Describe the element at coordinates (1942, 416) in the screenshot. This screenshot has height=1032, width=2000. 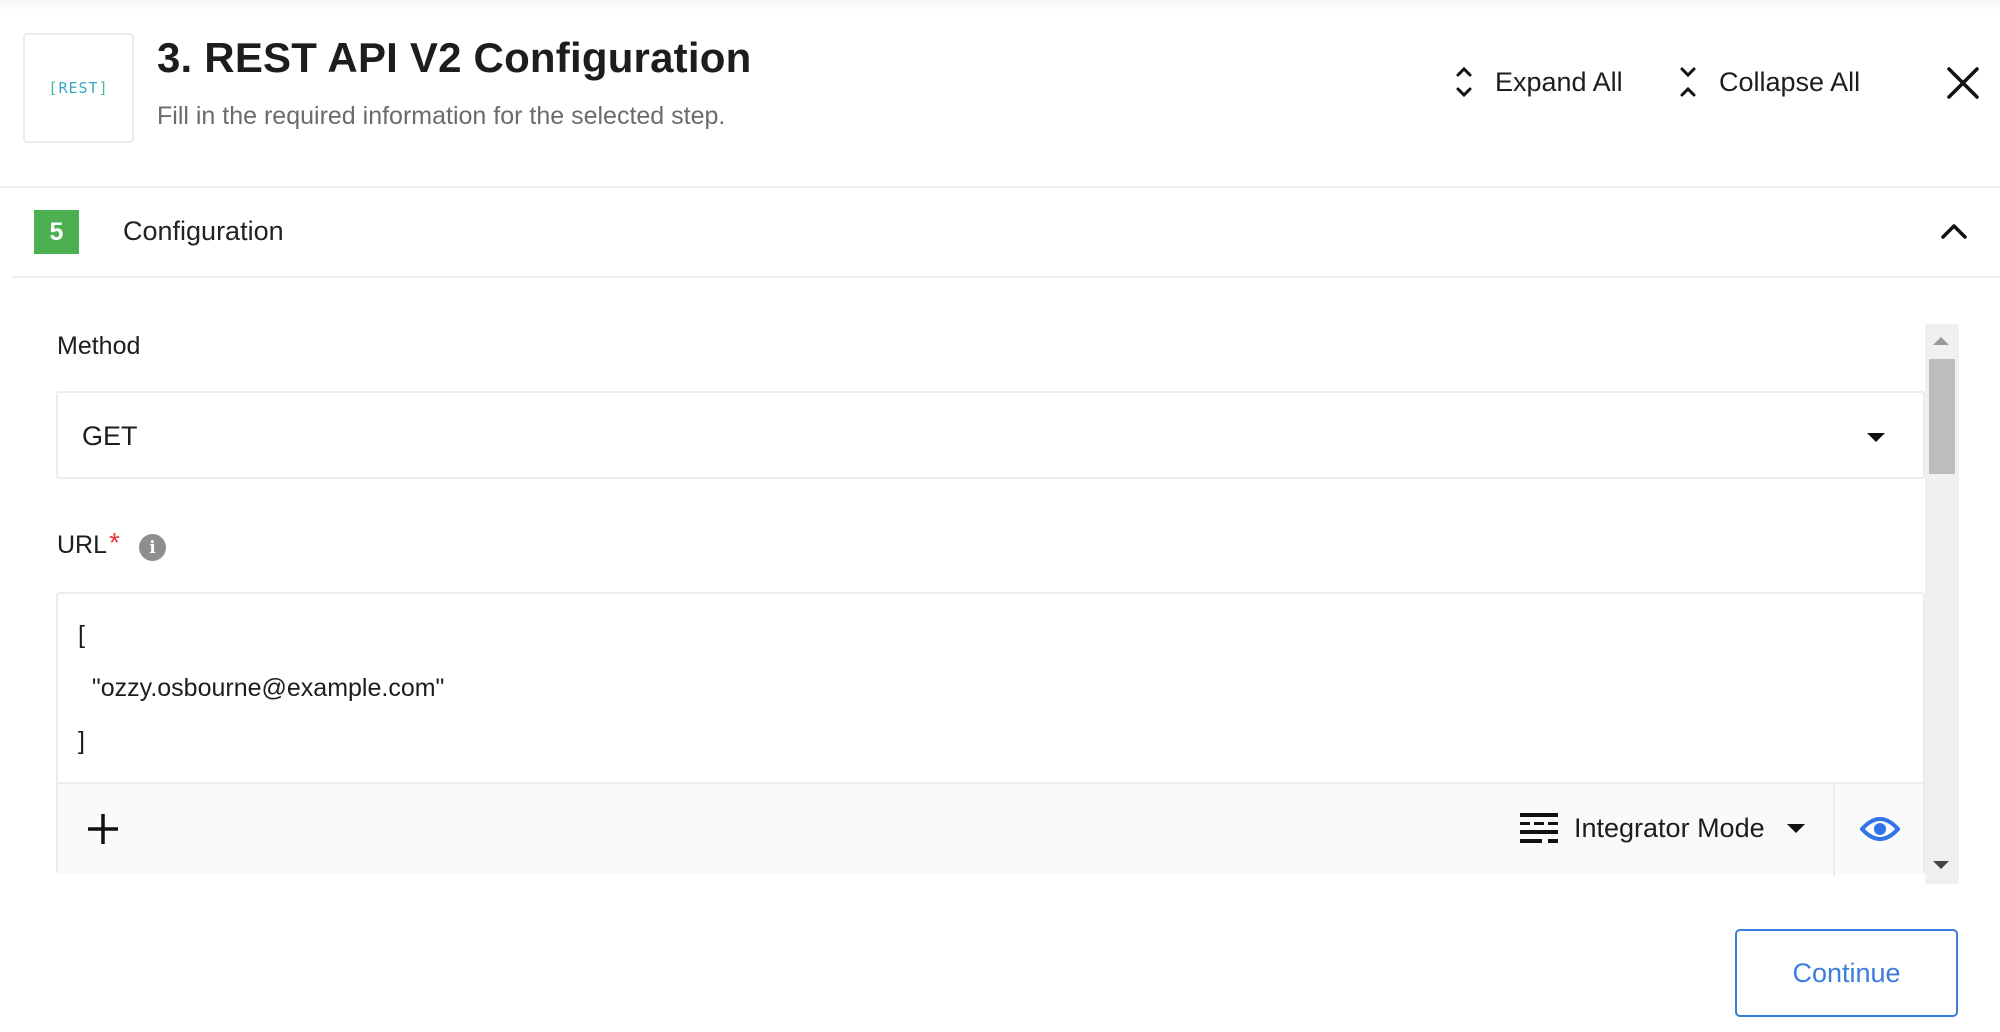
I see `scrollbar-thumb` at that location.